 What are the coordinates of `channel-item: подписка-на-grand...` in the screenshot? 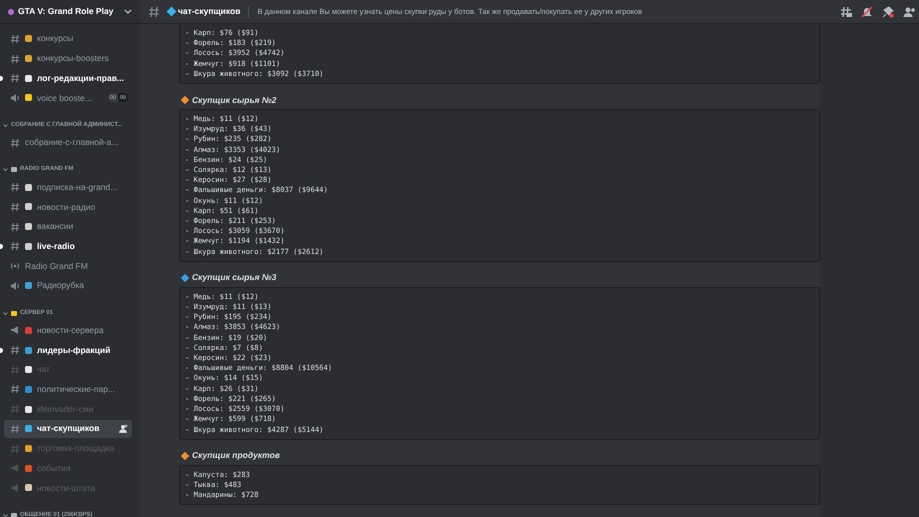 It's located at (68, 187).